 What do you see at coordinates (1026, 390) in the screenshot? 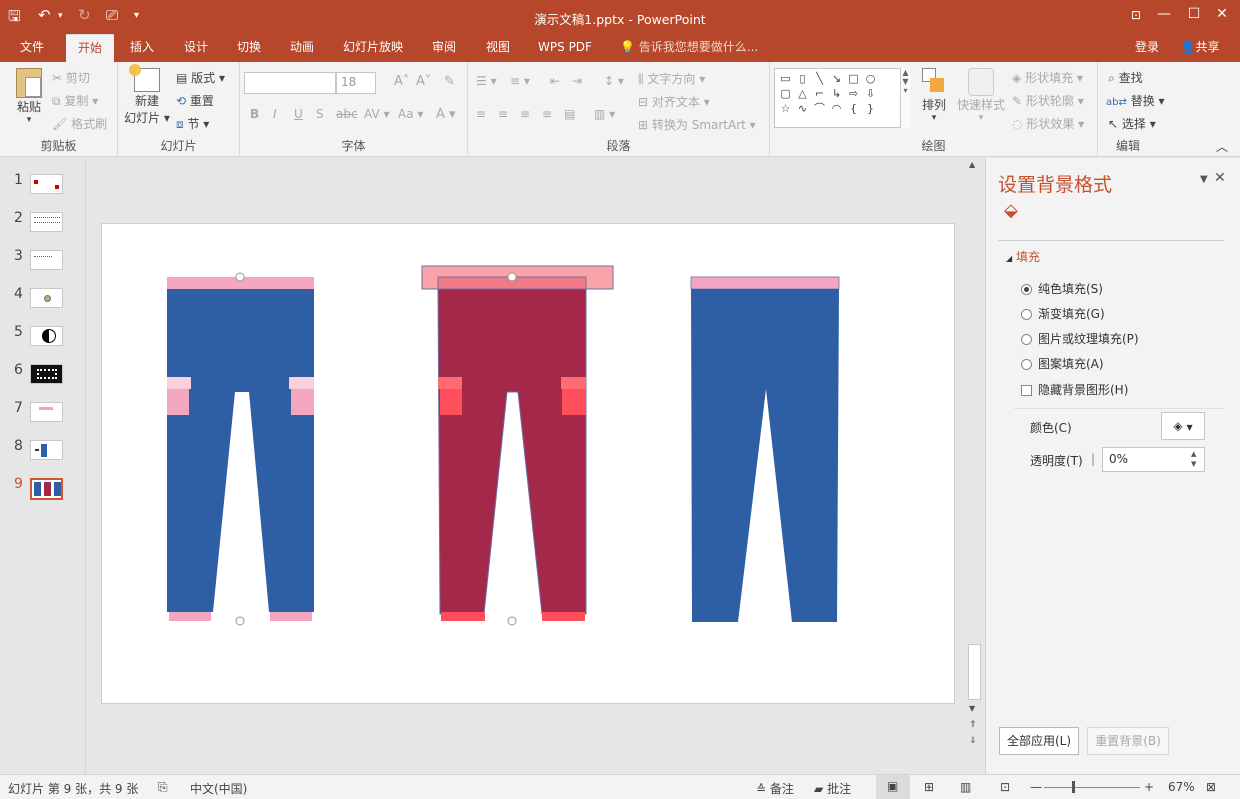
I see `hide-background-graphics-checkbox` at bounding box center [1026, 390].